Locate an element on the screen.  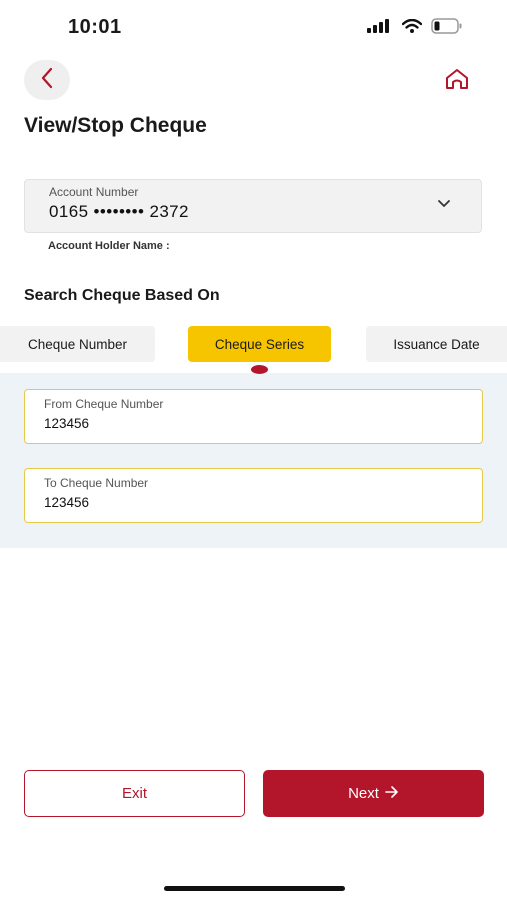
from-cheque-number-field: From Cheque Number 123456 is located at coordinates (253, 416).